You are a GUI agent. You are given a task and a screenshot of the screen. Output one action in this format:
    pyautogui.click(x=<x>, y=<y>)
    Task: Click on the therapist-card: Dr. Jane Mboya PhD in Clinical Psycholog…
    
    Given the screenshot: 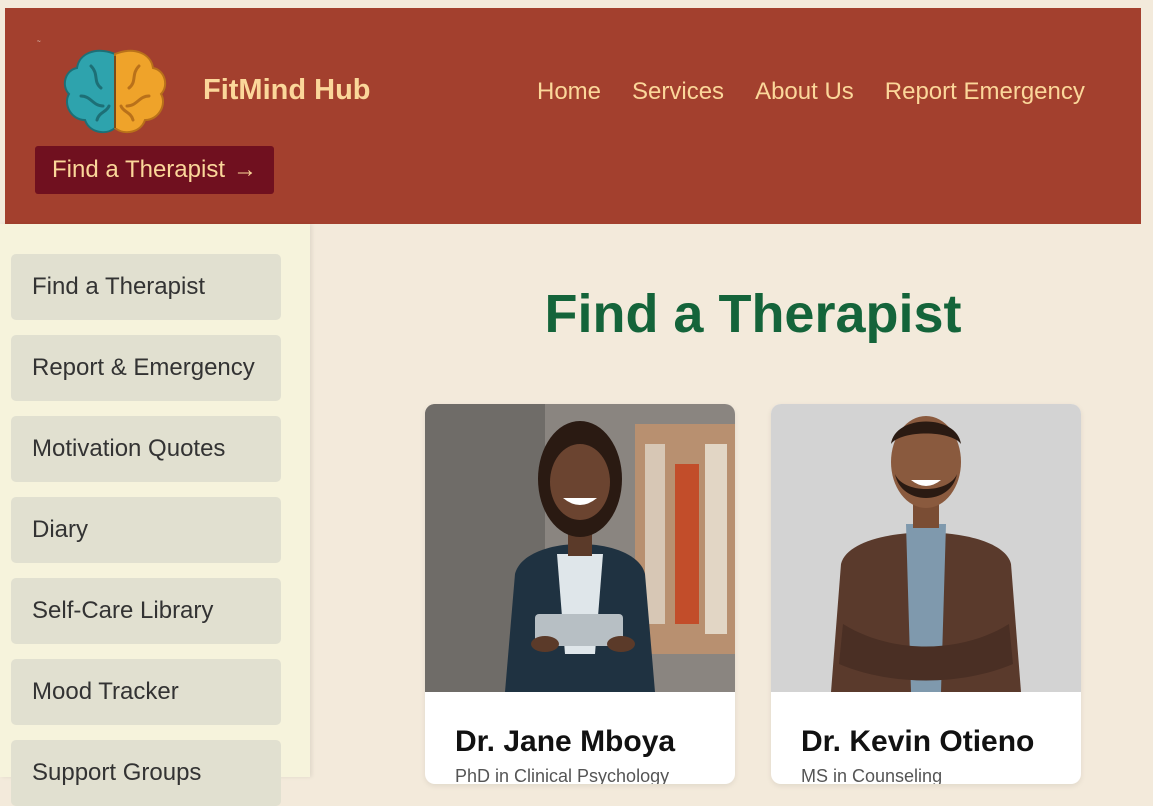 What is the action you would take?
    pyautogui.click(x=580, y=594)
    